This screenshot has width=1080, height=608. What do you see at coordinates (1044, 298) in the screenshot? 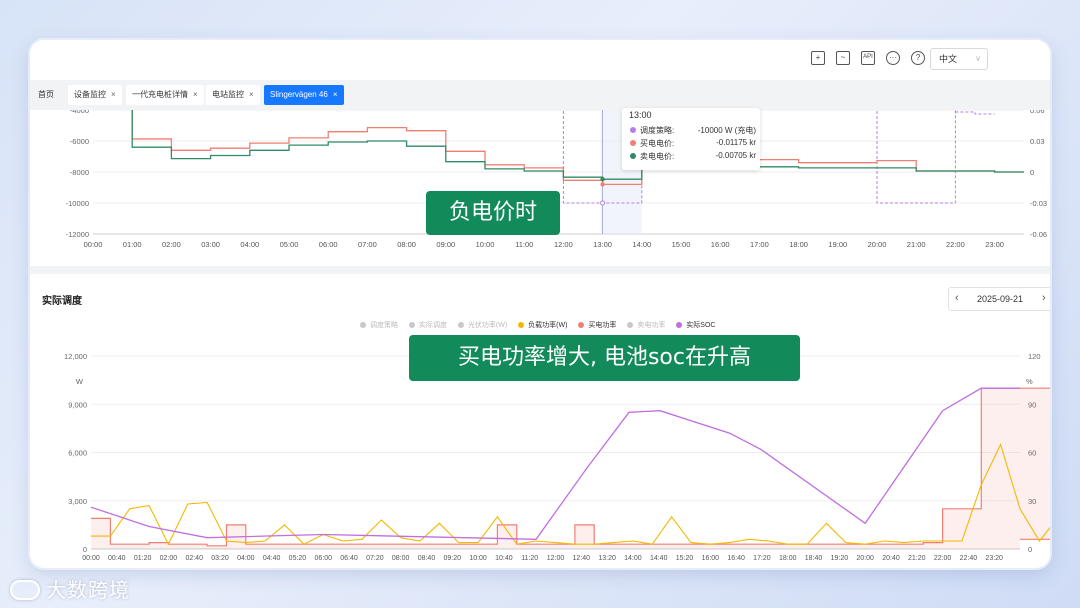
I see `chevron-right-icon: ›` at bounding box center [1044, 298].